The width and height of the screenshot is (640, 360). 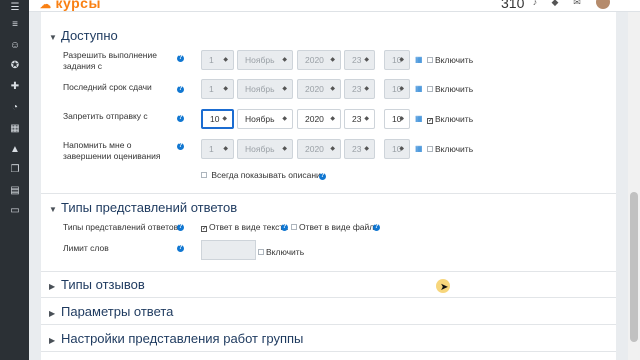 I want to click on section-available-header: ▼ Доступно, so click(x=83, y=35).